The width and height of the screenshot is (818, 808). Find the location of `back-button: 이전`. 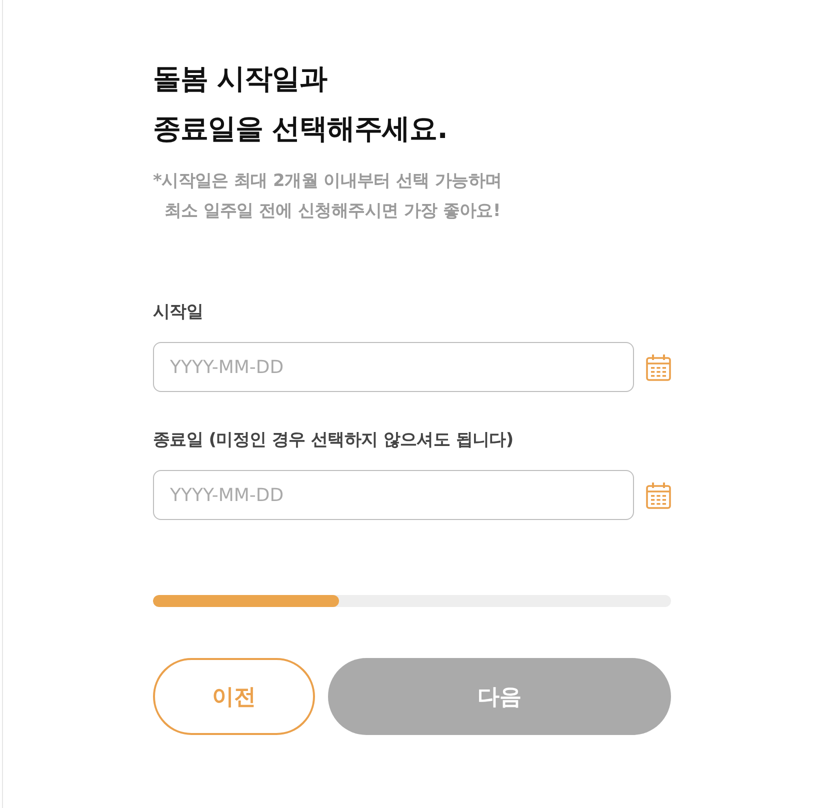

back-button: 이전 is located at coordinates (234, 696).